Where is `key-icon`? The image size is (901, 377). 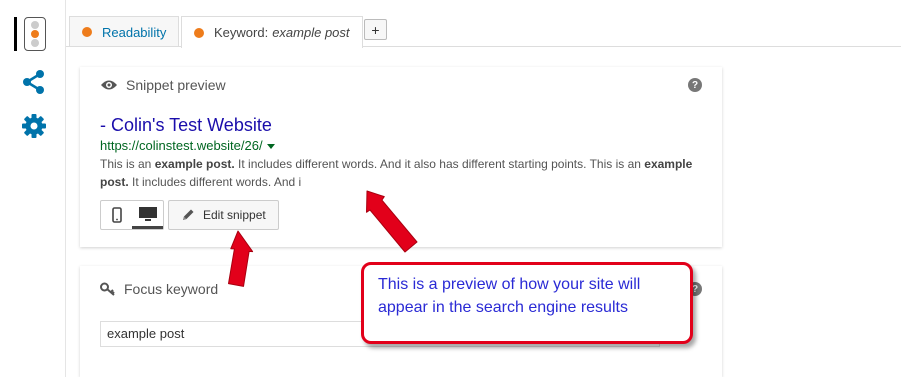
key-icon is located at coordinates (107, 289).